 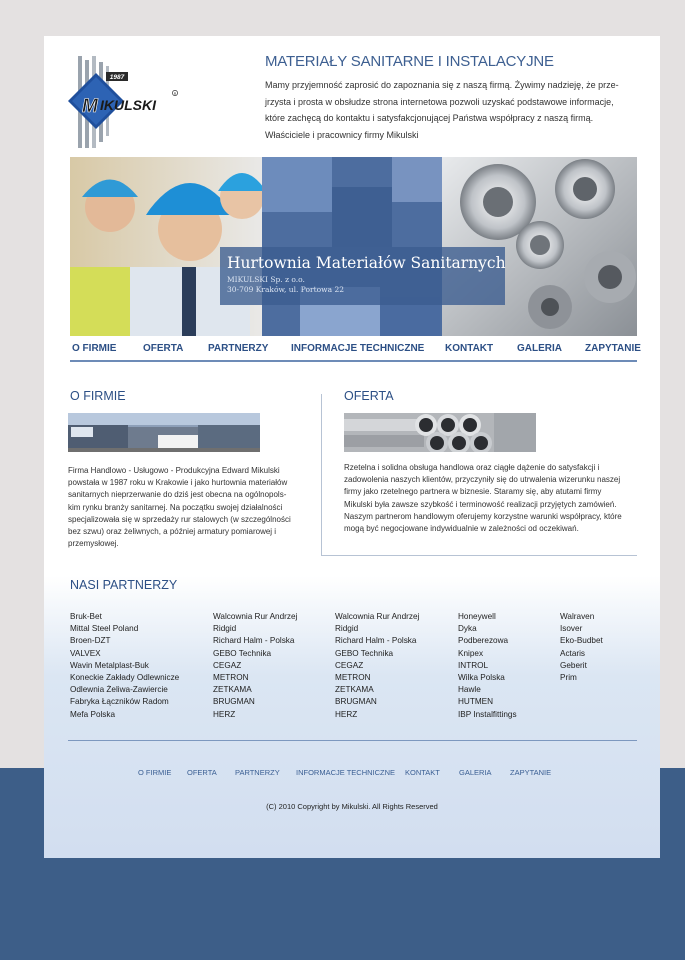 I want to click on partner-item: Mefa Polska, so click(x=124, y=715).